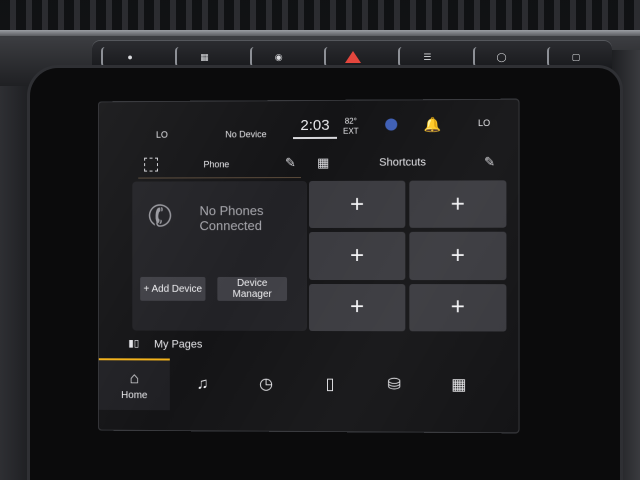  Describe the element at coordinates (216, 164) in the screenshot. I see `phone-title: Phone` at that location.